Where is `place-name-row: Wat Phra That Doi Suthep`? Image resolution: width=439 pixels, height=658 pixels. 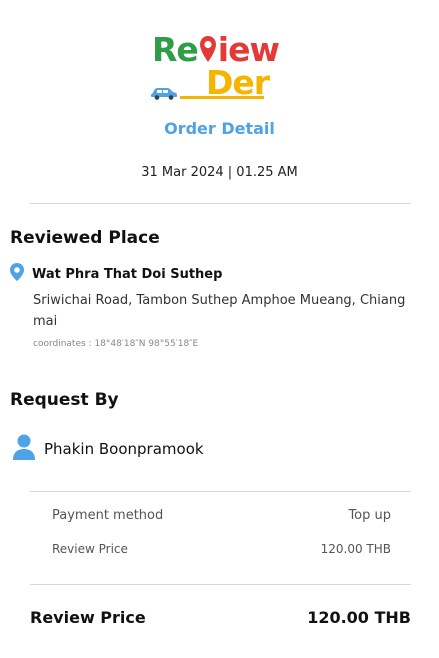 place-name-row: Wat Phra That Doi Suthep is located at coordinates (115, 274).